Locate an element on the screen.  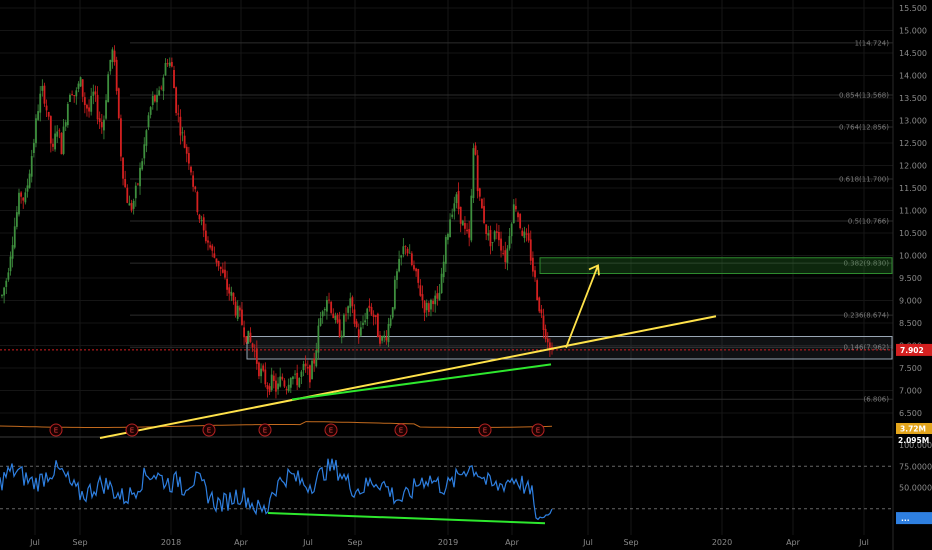
target-zone is located at coordinates (716, 265).